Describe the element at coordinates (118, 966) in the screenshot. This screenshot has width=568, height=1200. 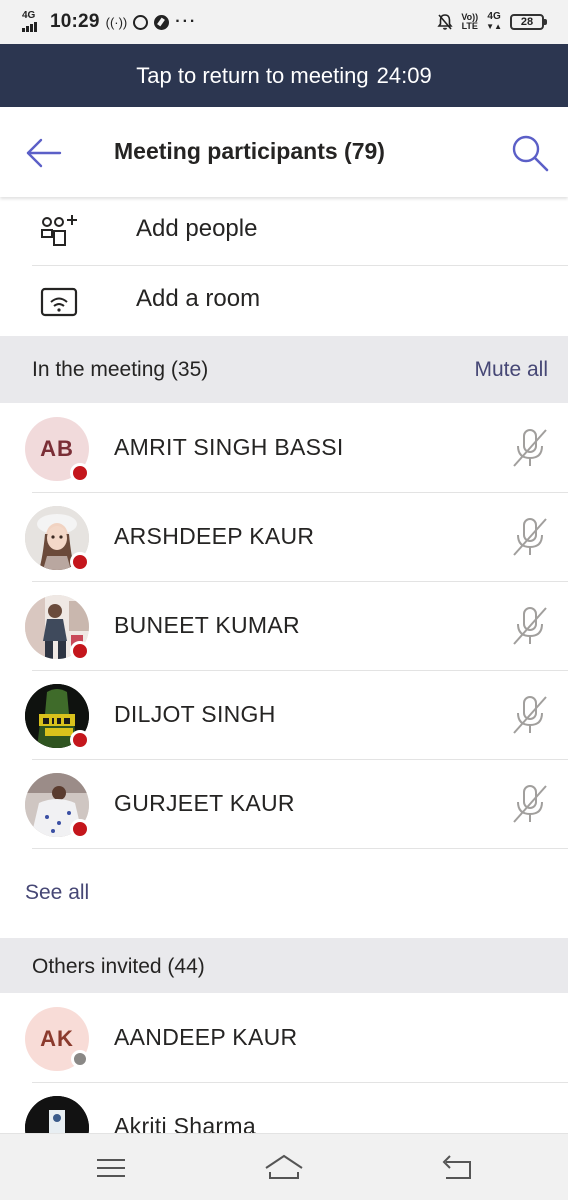
I see `others-invited-title: Others invited (44)` at that location.